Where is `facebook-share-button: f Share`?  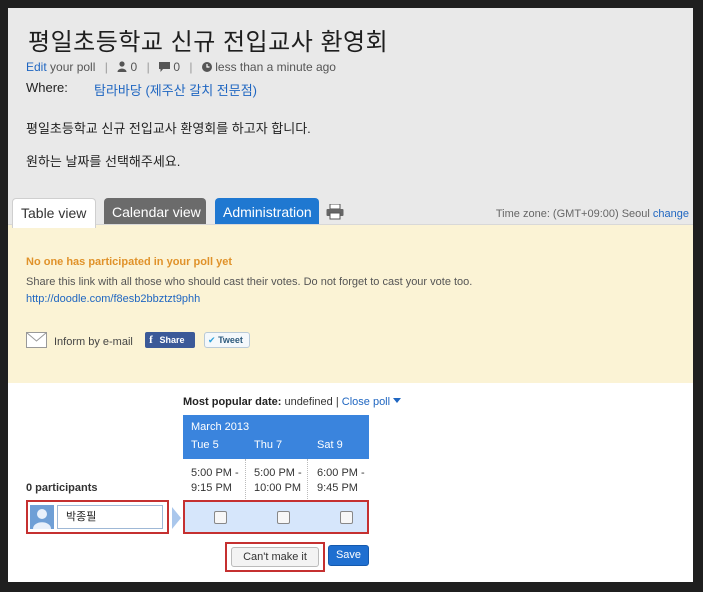 facebook-share-button: f Share is located at coordinates (170, 340).